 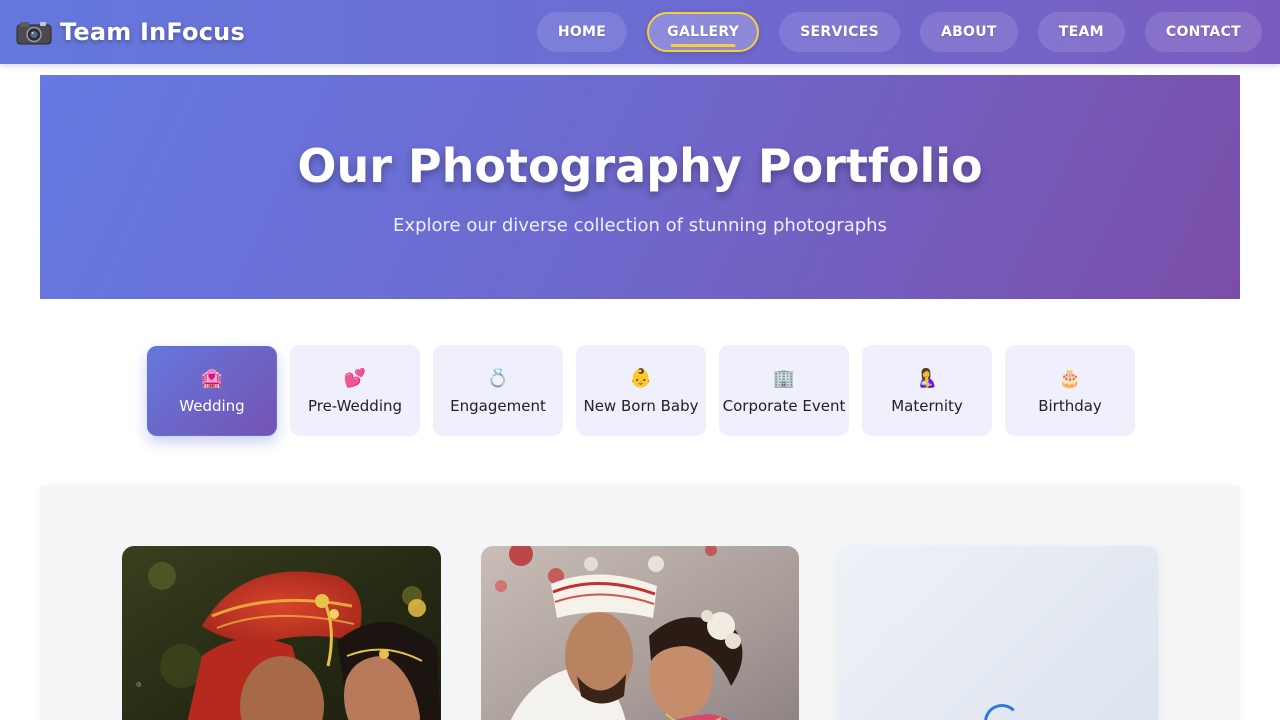 I want to click on nav-gallery-label: GALLERY, so click(x=703, y=32).